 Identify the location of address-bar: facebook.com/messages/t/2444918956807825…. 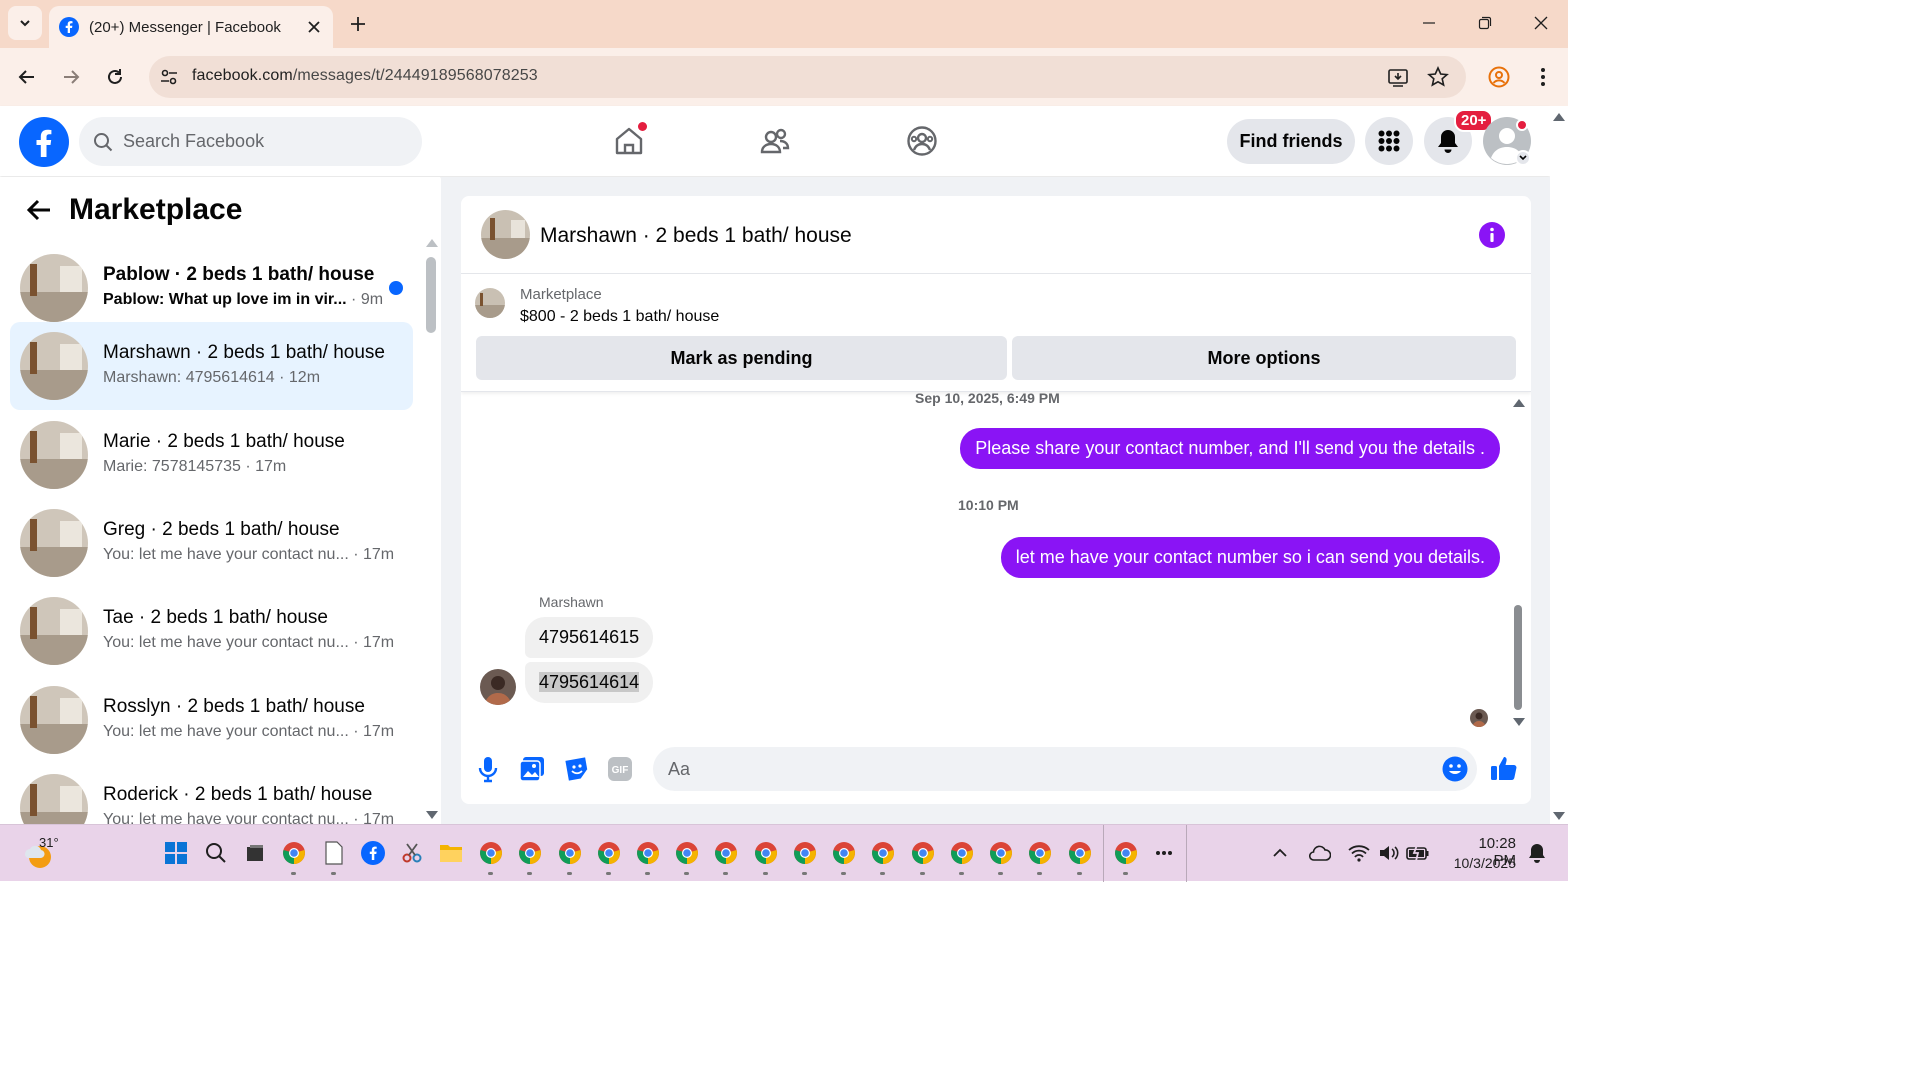
(807, 77).